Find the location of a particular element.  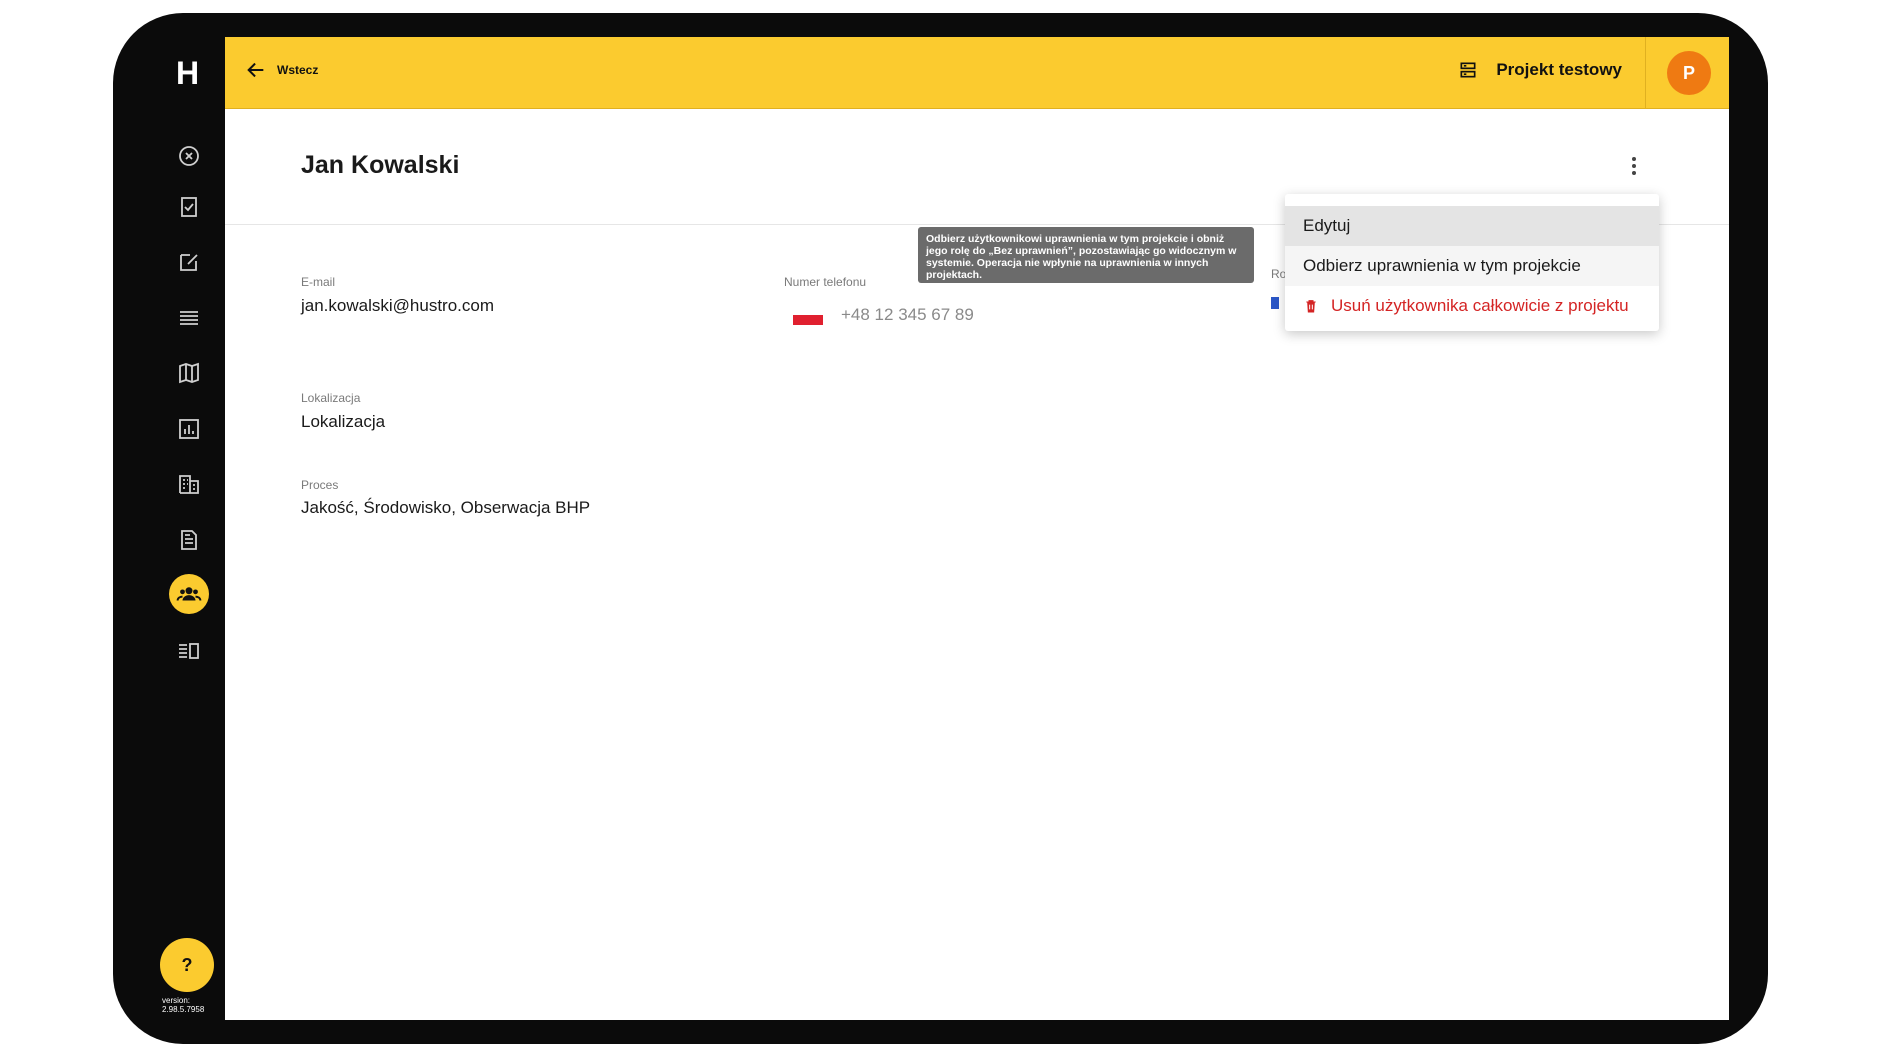

phone-value: +48 12 345 67 89 is located at coordinates (907, 314).